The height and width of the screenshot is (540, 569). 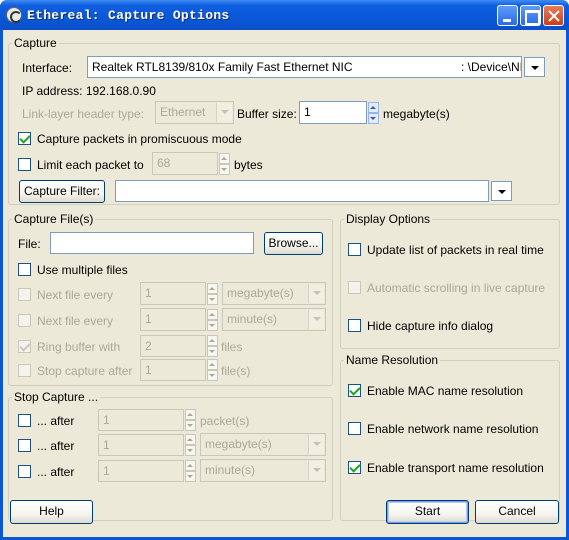 What do you see at coordinates (29, 244) in the screenshot?
I see `file-label: File:` at bounding box center [29, 244].